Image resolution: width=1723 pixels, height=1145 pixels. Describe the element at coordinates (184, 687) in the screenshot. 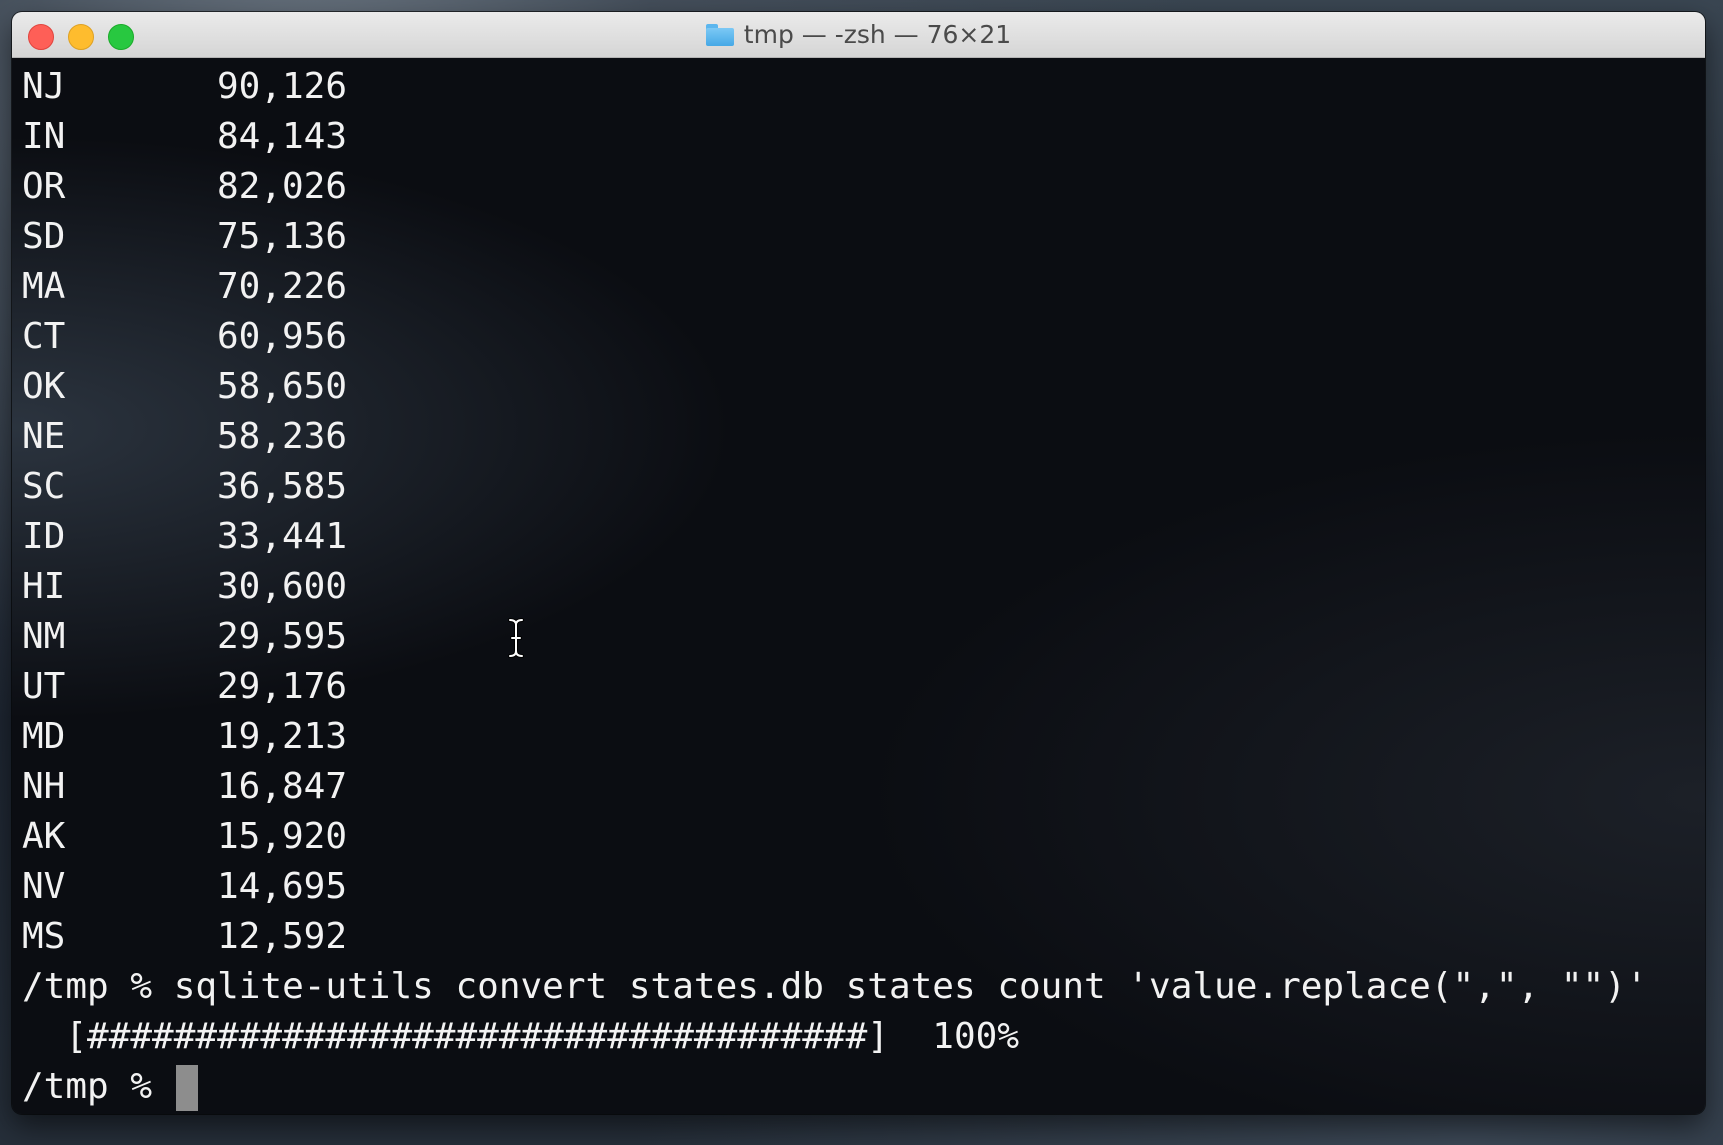

I see `table-row: UT 29,176` at that location.